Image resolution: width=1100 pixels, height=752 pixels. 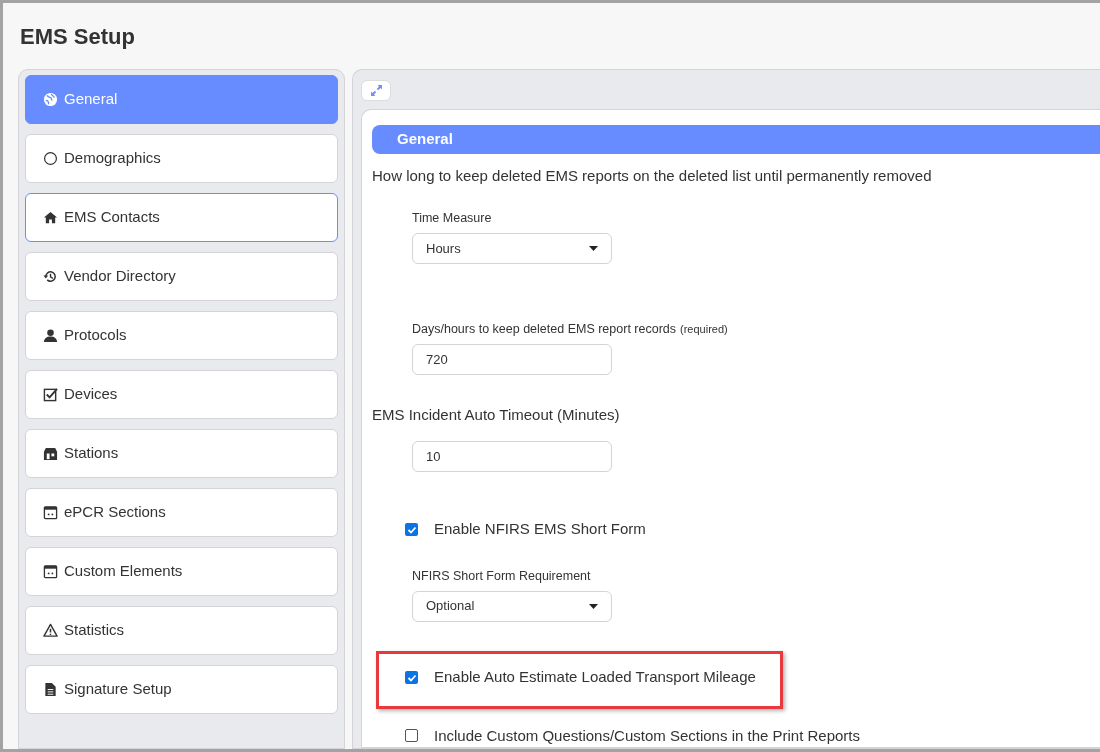 I want to click on expand-icon, so click(x=376, y=90).